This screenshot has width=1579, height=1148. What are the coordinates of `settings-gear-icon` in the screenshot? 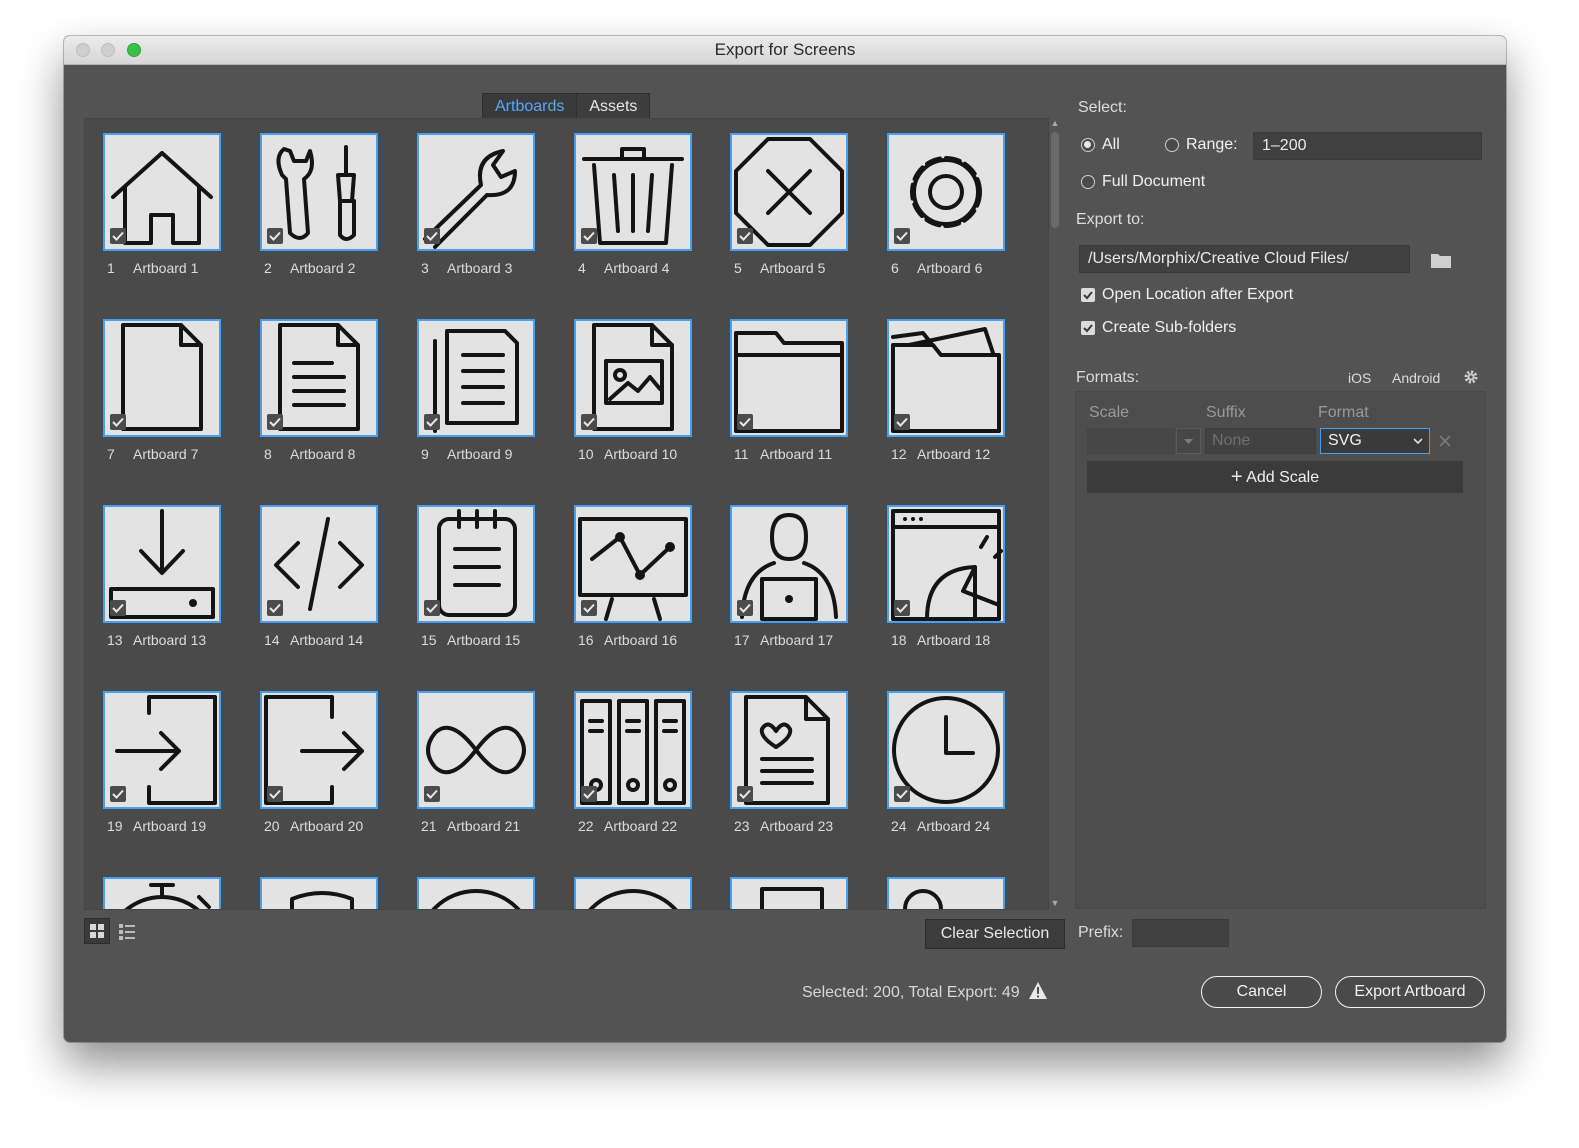 It's located at (1471, 377).